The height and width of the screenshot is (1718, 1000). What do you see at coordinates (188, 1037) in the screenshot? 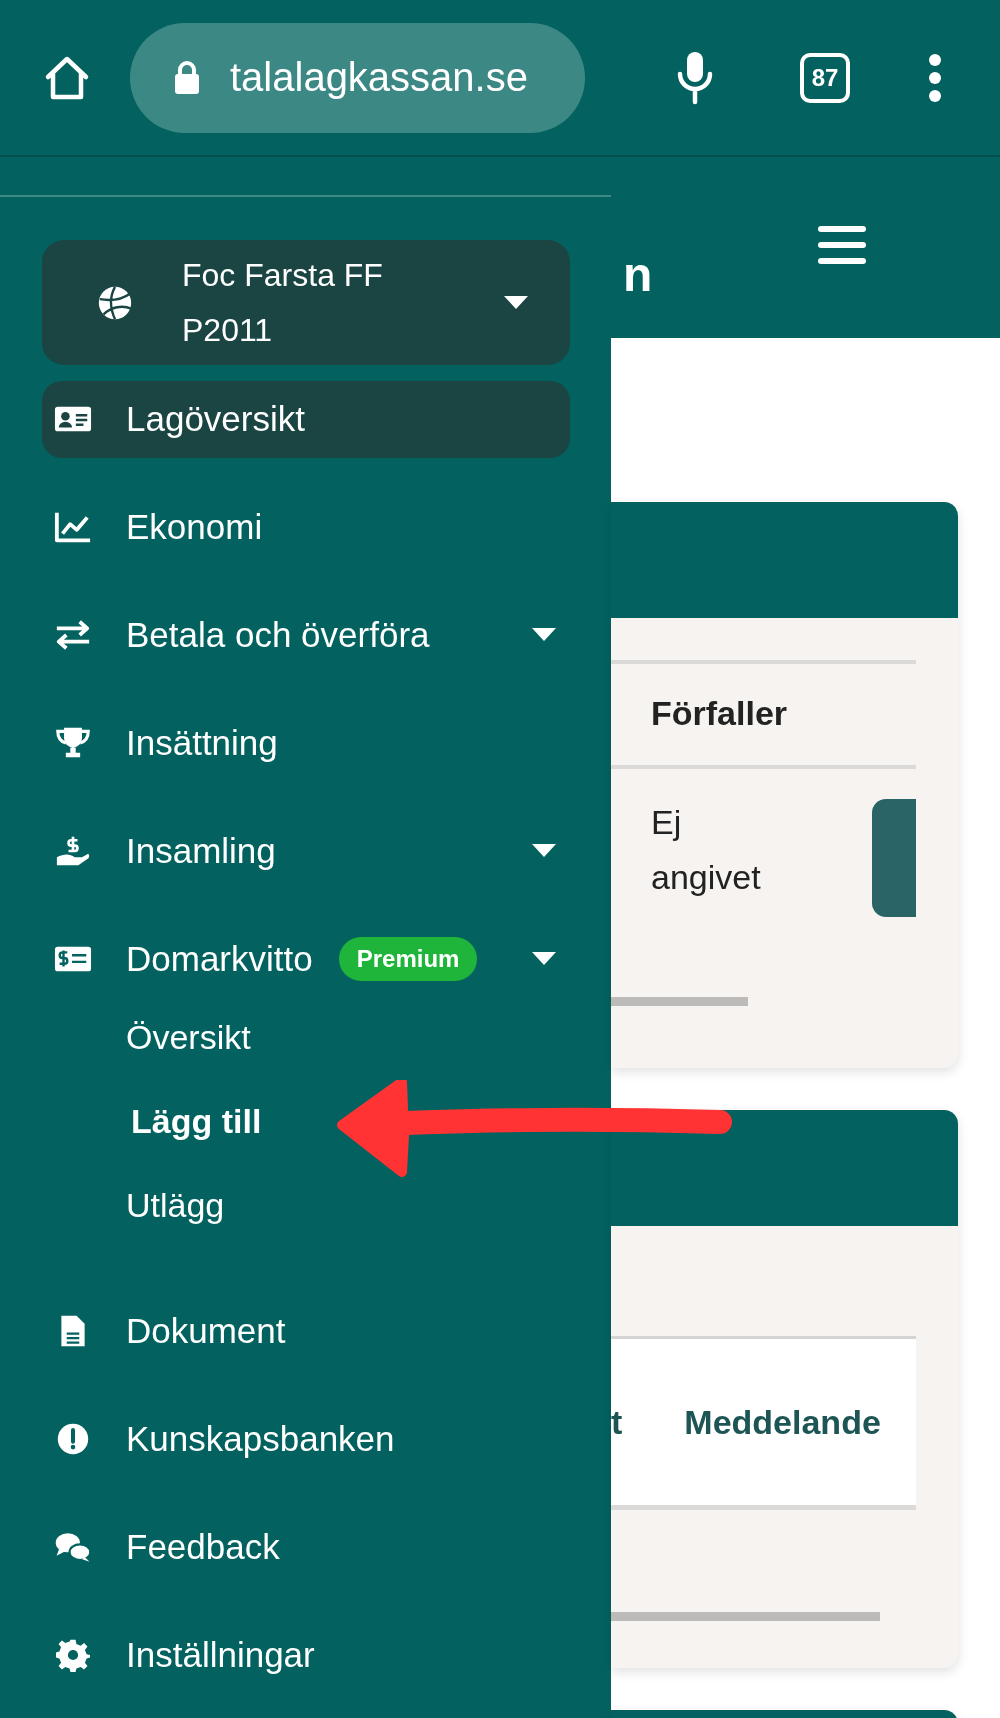
I see `submenu-item: Översikt` at bounding box center [188, 1037].